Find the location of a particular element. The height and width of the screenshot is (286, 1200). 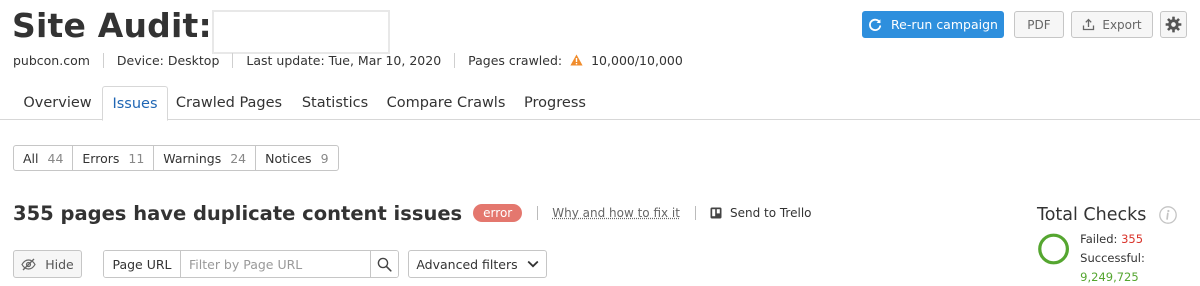

filter-notices: Notices 9 is located at coordinates (296, 158).